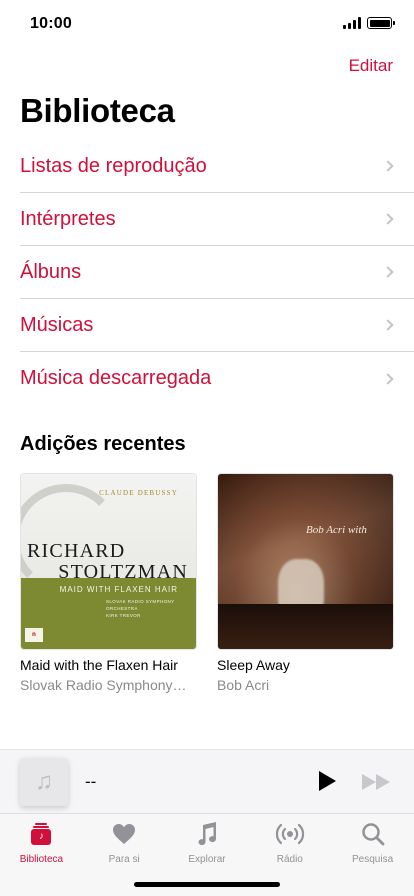 This screenshot has width=414, height=896. Describe the element at coordinates (373, 834) in the screenshot. I see `search-icon` at that location.